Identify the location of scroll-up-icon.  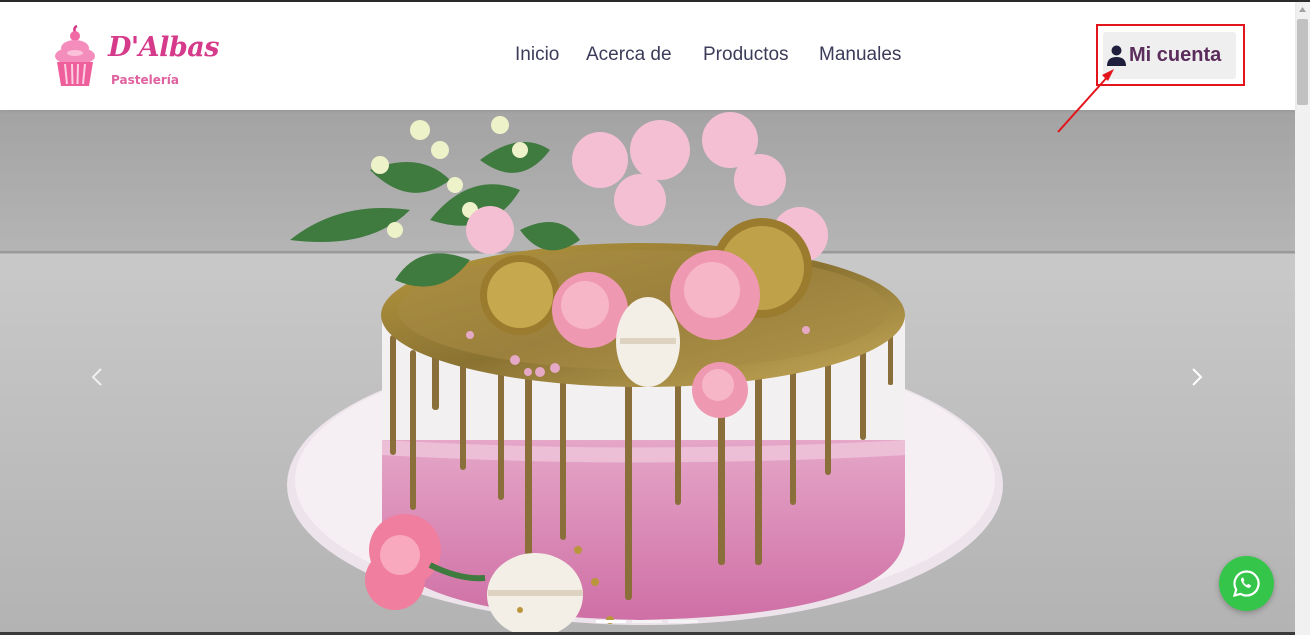
(1302, 9).